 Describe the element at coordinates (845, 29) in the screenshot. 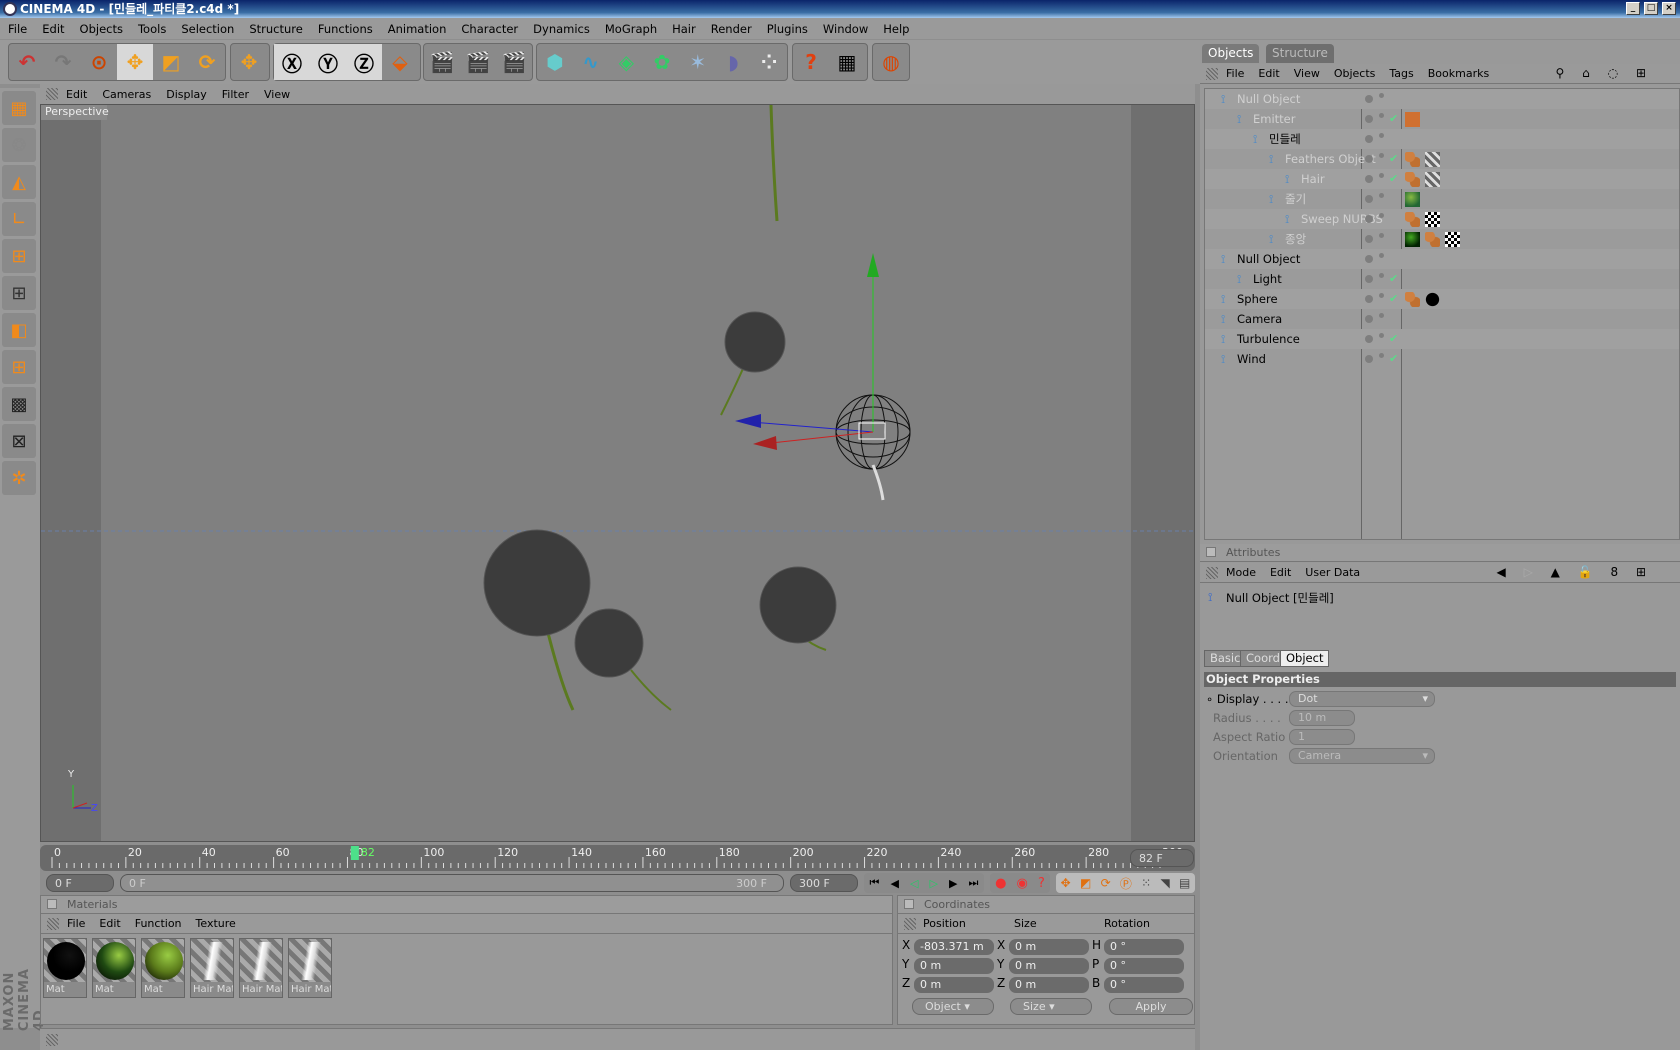

I see `menu-window: Window` at that location.